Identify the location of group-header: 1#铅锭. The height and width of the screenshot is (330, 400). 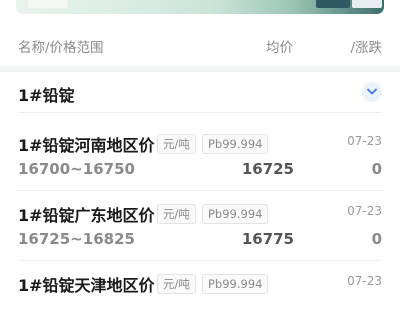
(200, 92).